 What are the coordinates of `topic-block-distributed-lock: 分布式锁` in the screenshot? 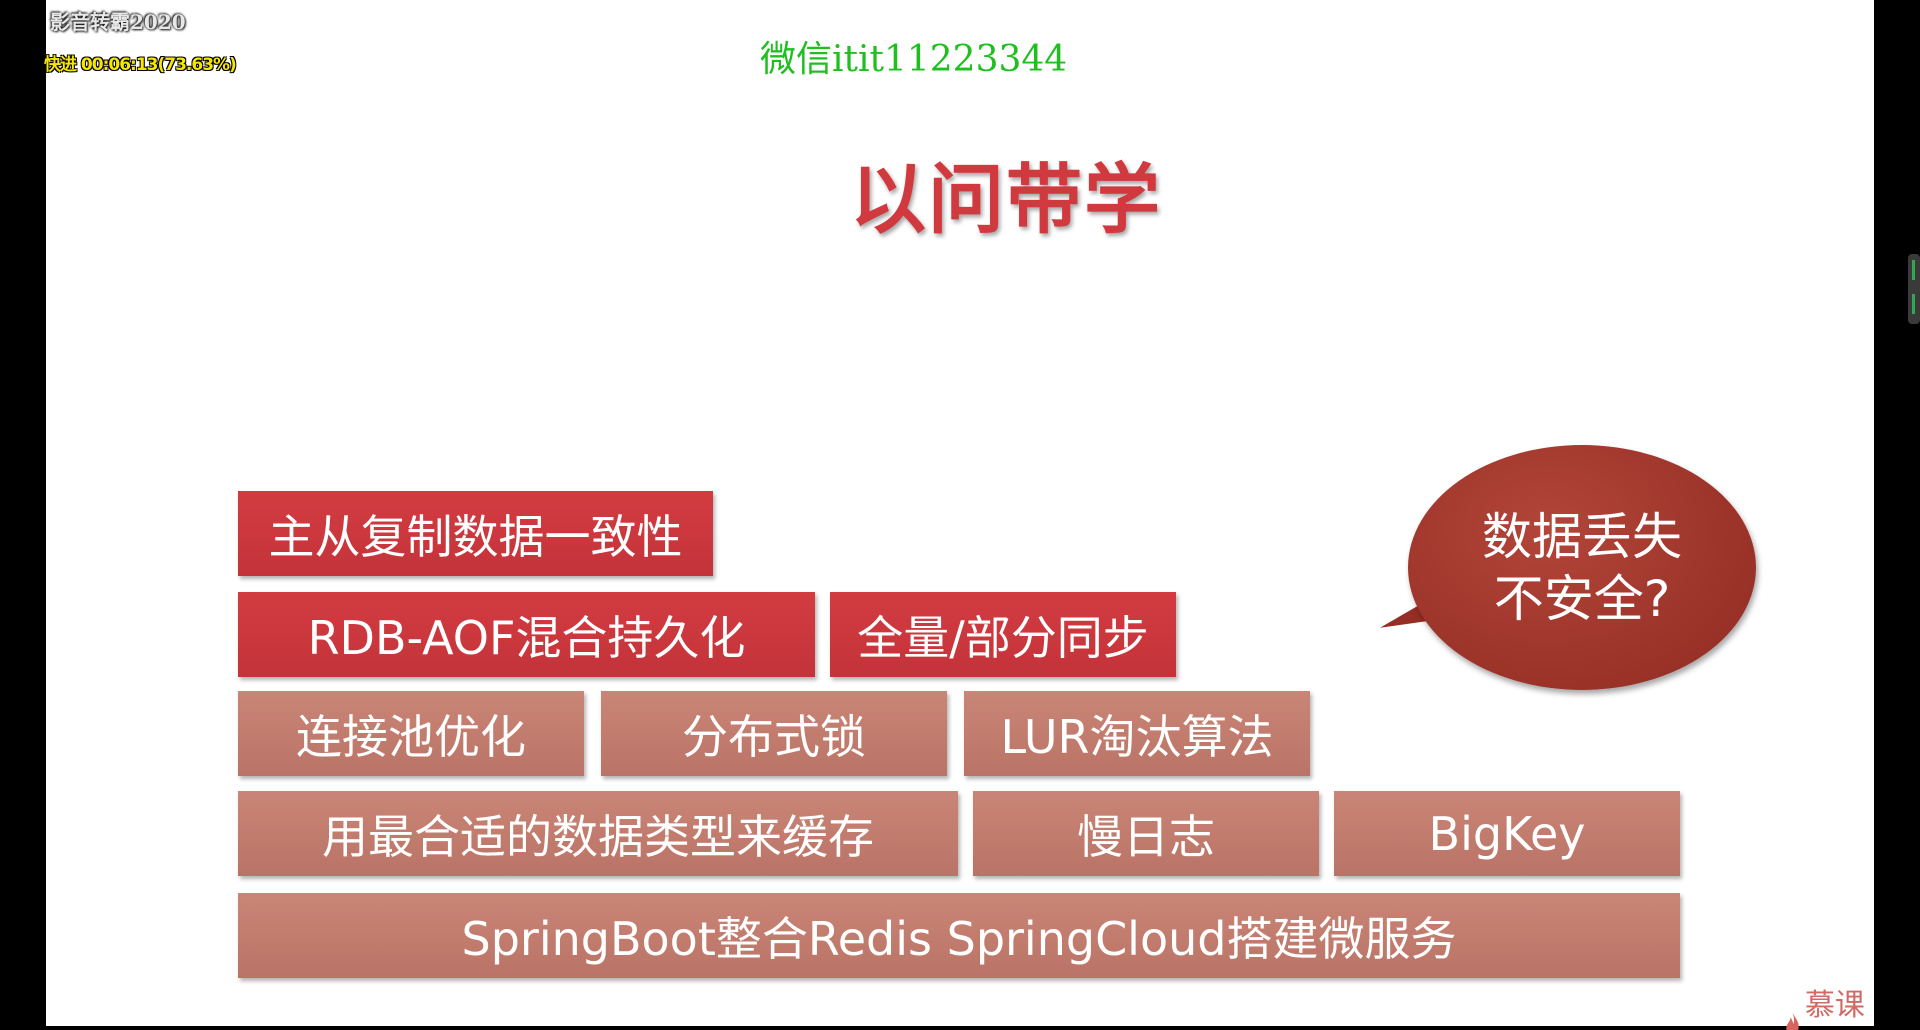 It's located at (774, 733).